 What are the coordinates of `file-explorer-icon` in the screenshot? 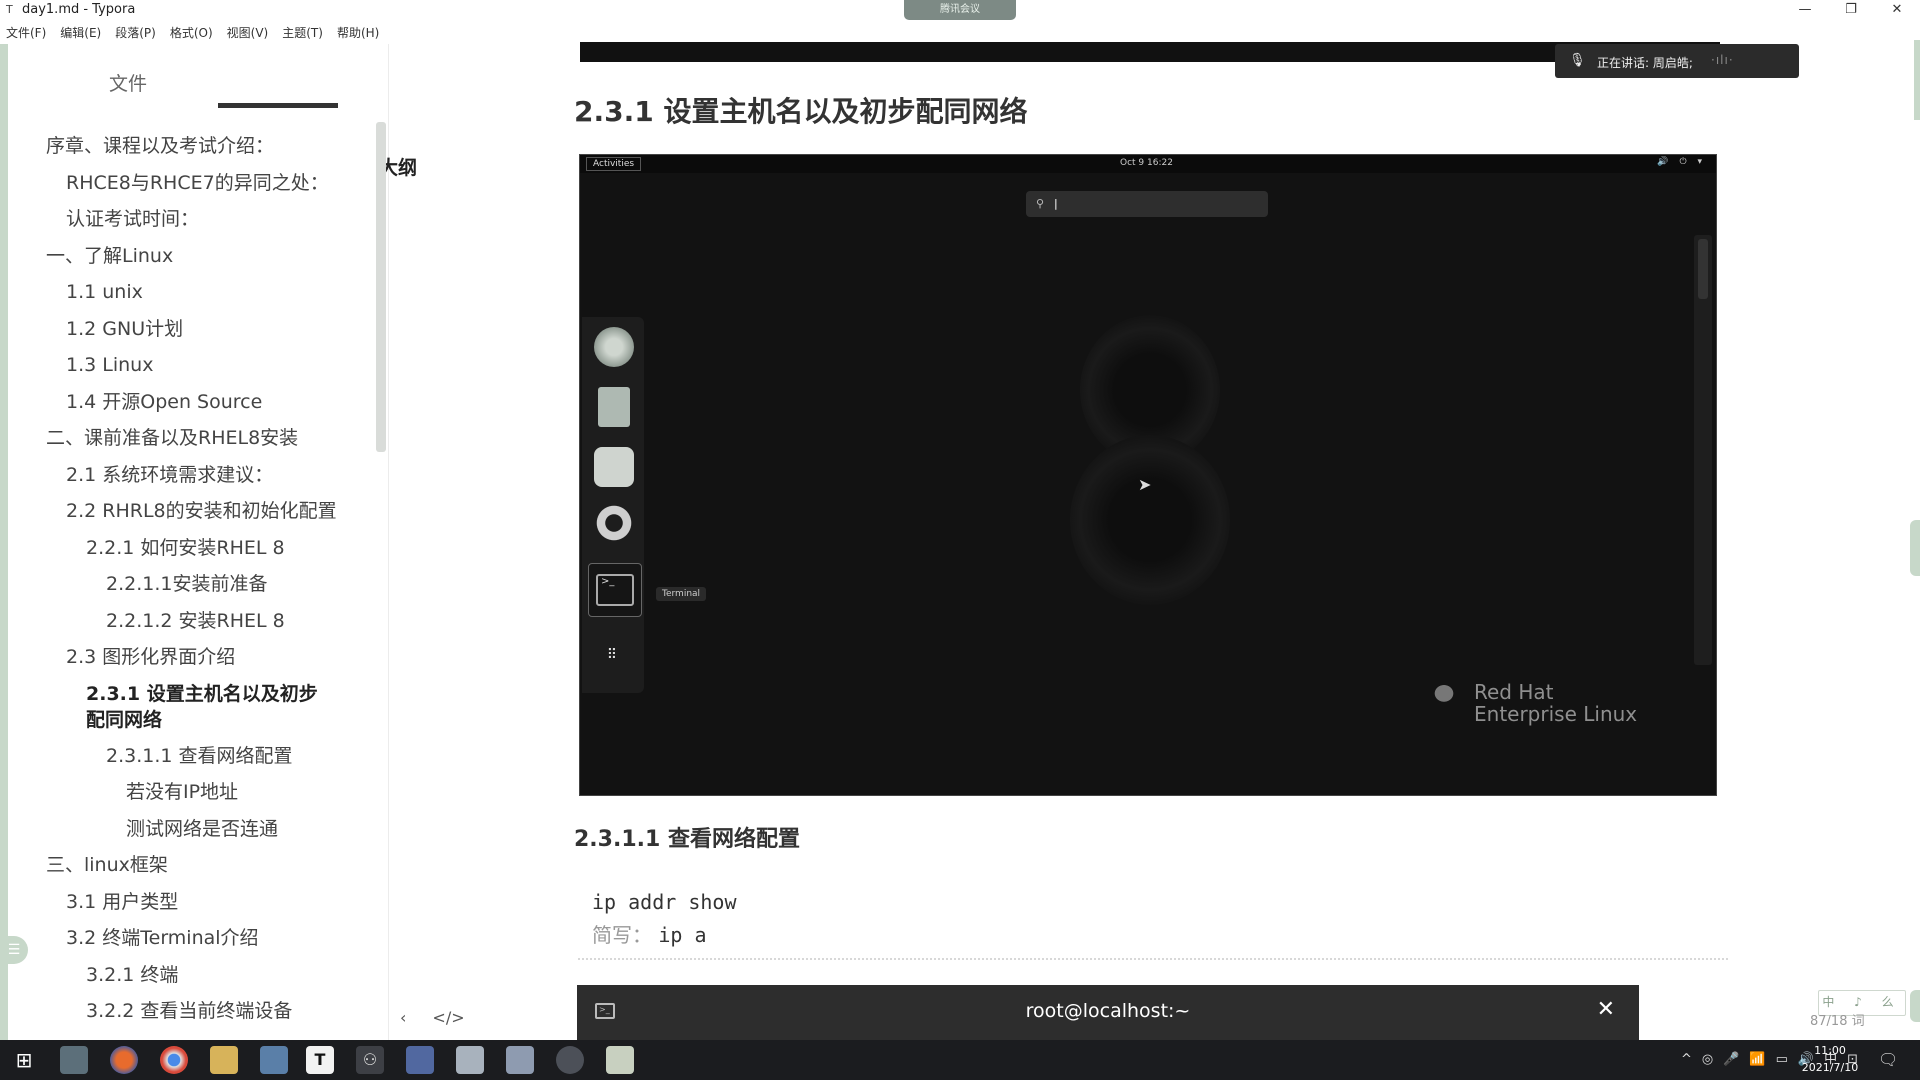 It's located at (224, 1060).